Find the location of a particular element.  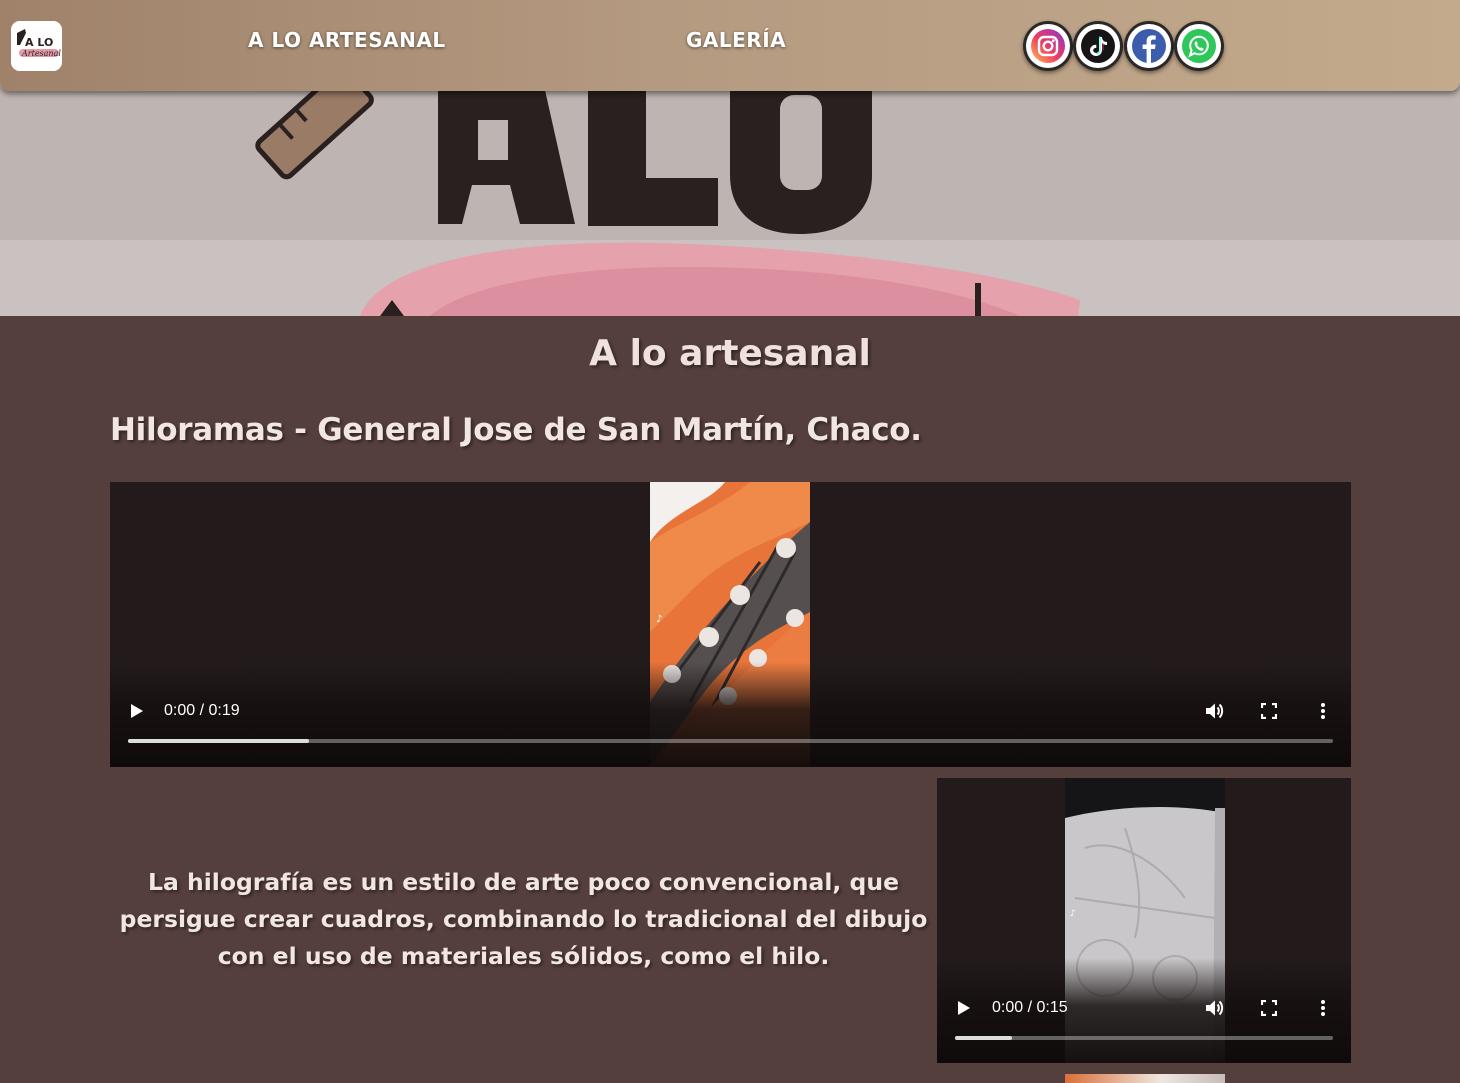

svg-text: A LO is located at coordinates (39, 42).